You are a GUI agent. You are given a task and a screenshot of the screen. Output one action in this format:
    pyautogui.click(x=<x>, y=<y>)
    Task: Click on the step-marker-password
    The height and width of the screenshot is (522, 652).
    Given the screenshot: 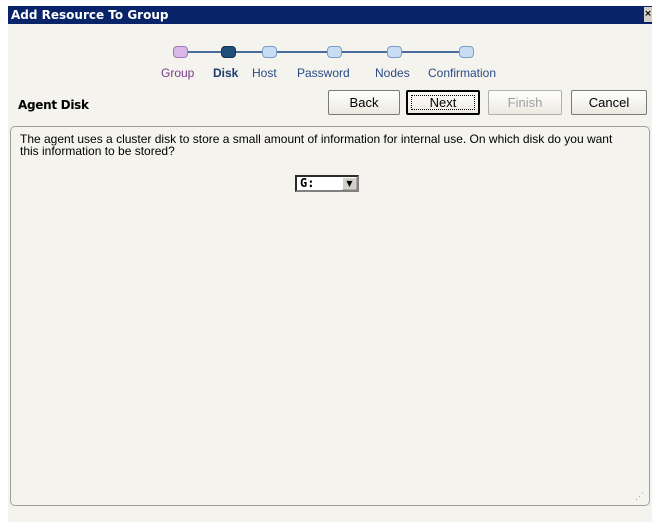 What is the action you would take?
    pyautogui.click(x=334, y=52)
    